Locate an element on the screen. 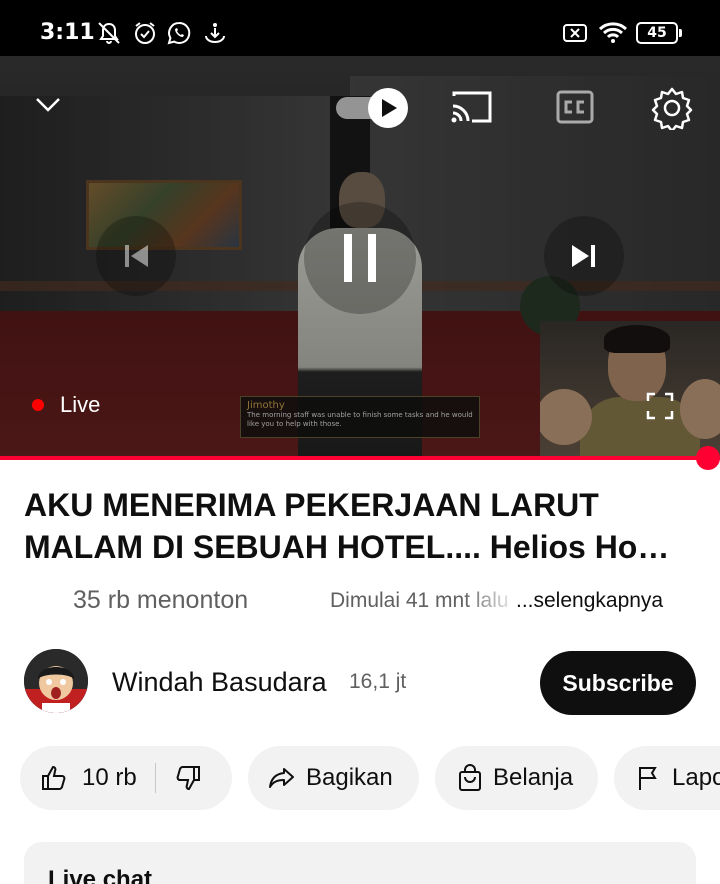 This screenshot has height=884, width=720. live-indicator: Live is located at coordinates (66, 405).